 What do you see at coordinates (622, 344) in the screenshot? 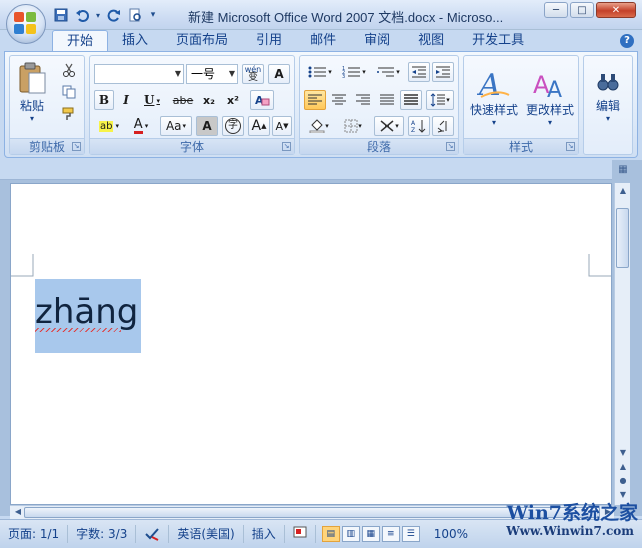
I see `vertical-scrollbar: ▲ ▼ ▲ ● ▼` at bounding box center [622, 344].